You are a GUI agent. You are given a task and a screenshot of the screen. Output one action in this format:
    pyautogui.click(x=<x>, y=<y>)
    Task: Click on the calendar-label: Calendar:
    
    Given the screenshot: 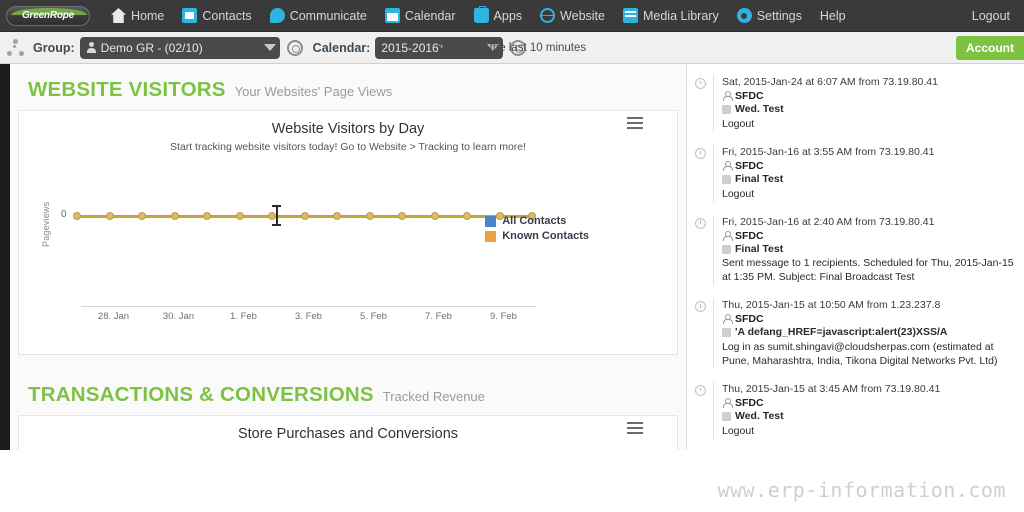 What is the action you would take?
    pyautogui.click(x=341, y=47)
    